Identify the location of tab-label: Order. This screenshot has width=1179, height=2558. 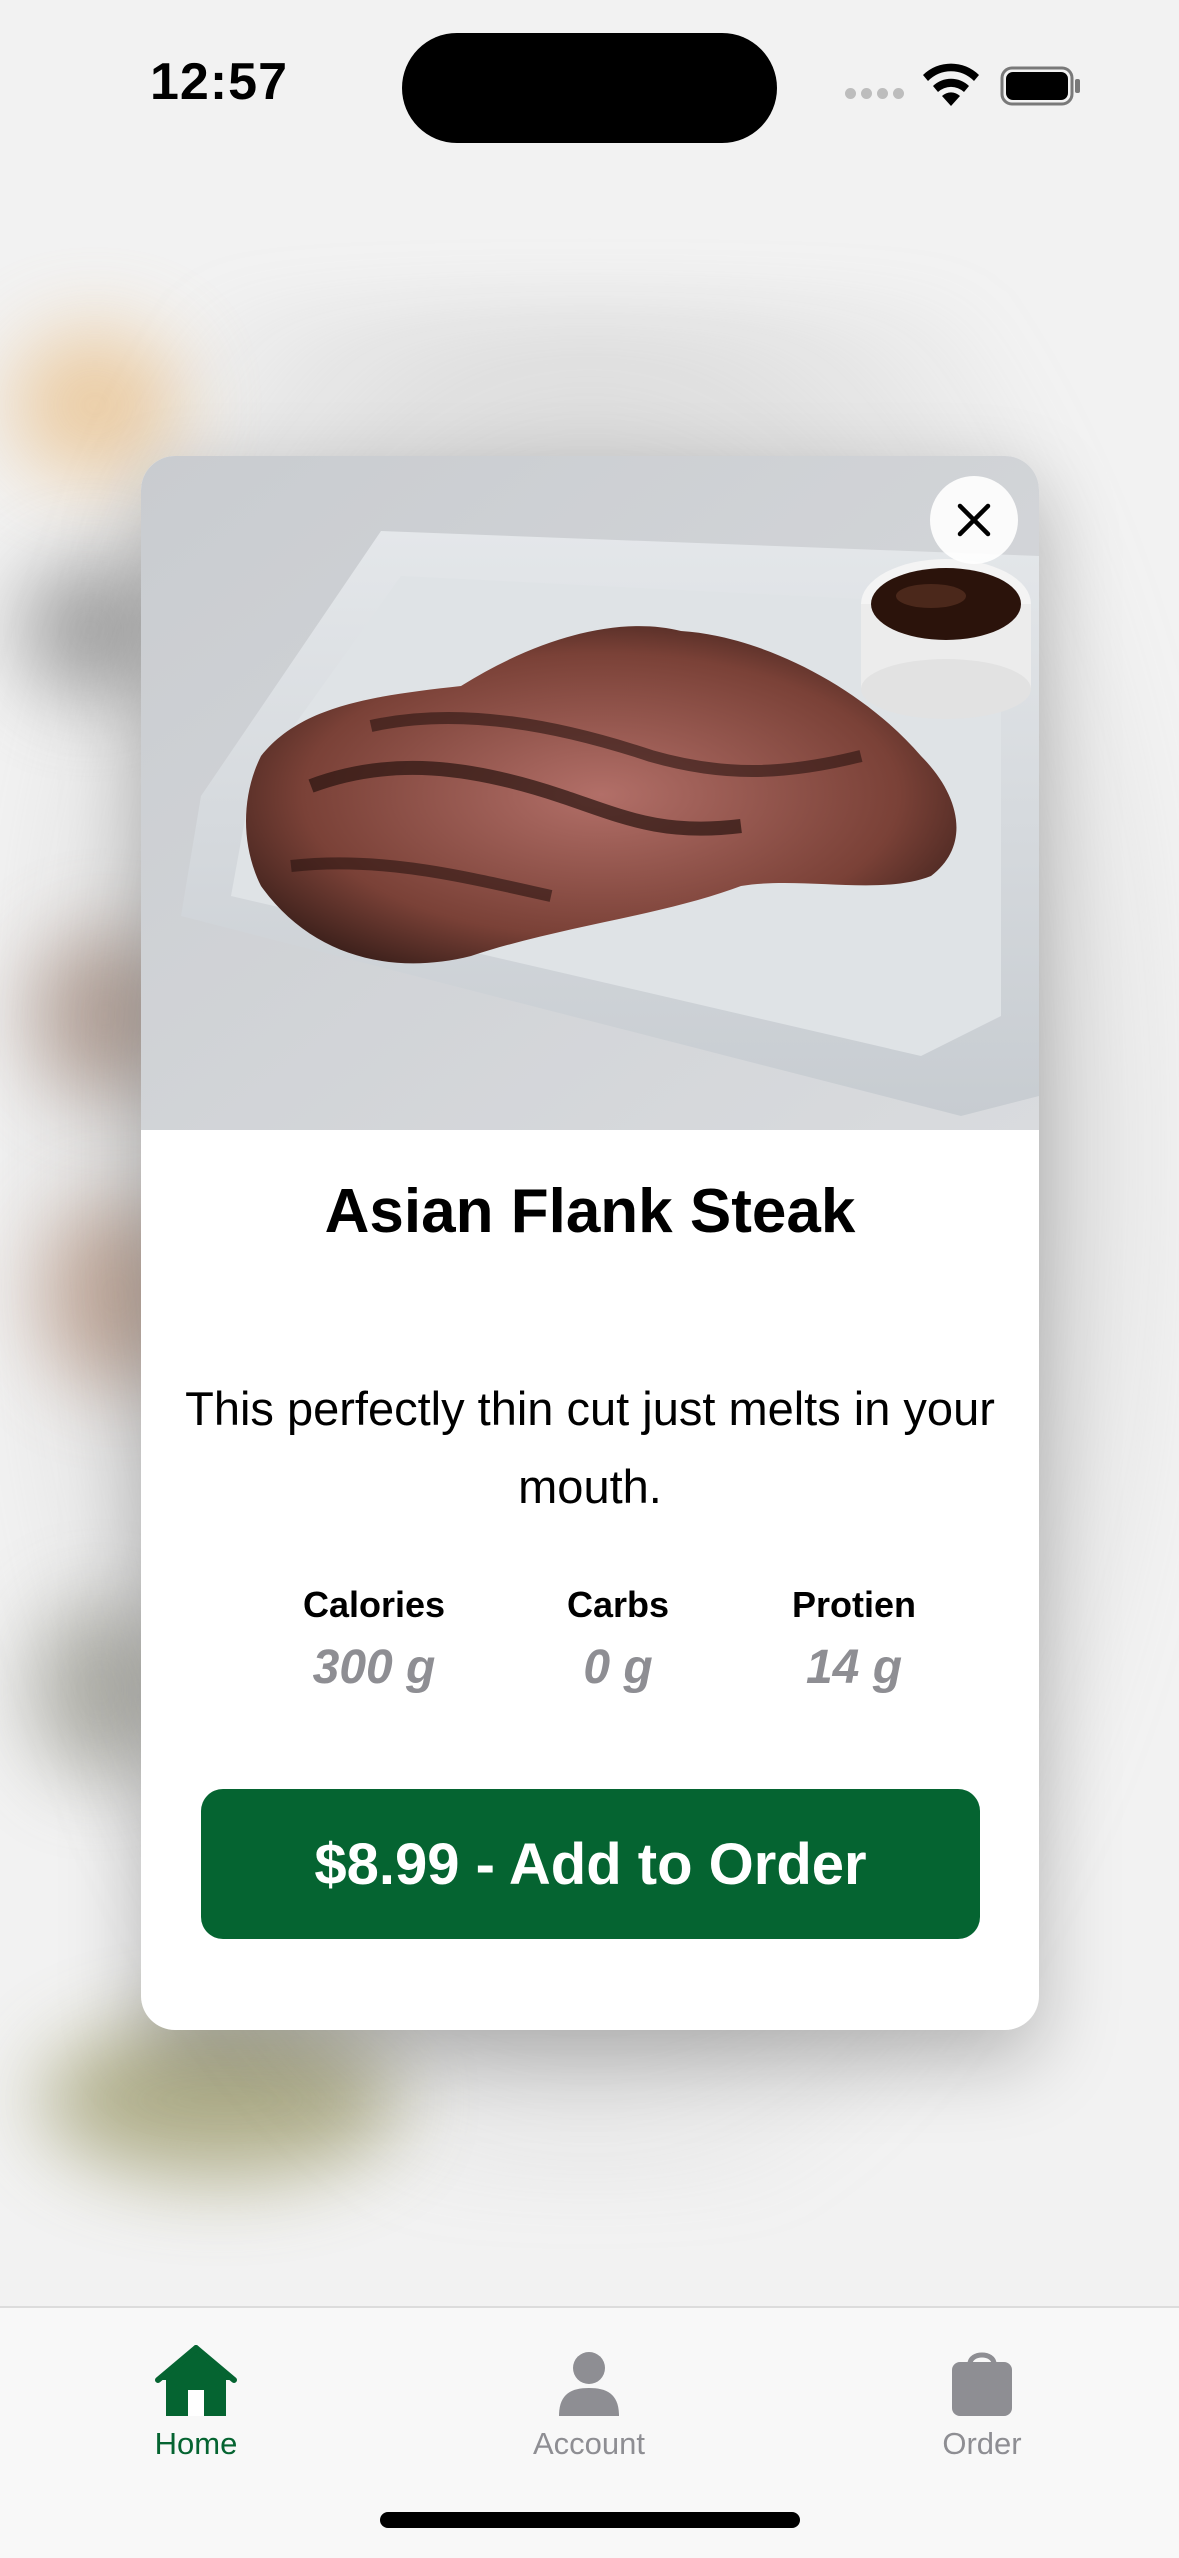
(982, 2443).